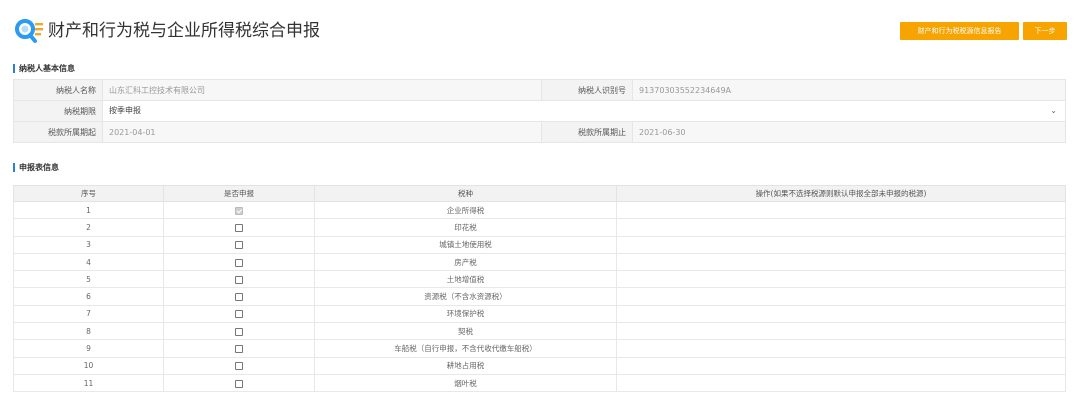 Image resolution: width=1080 pixels, height=409 pixels. Describe the element at coordinates (587, 90) in the screenshot. I see `taxpayer-id-label: 纳税人识别号` at that location.